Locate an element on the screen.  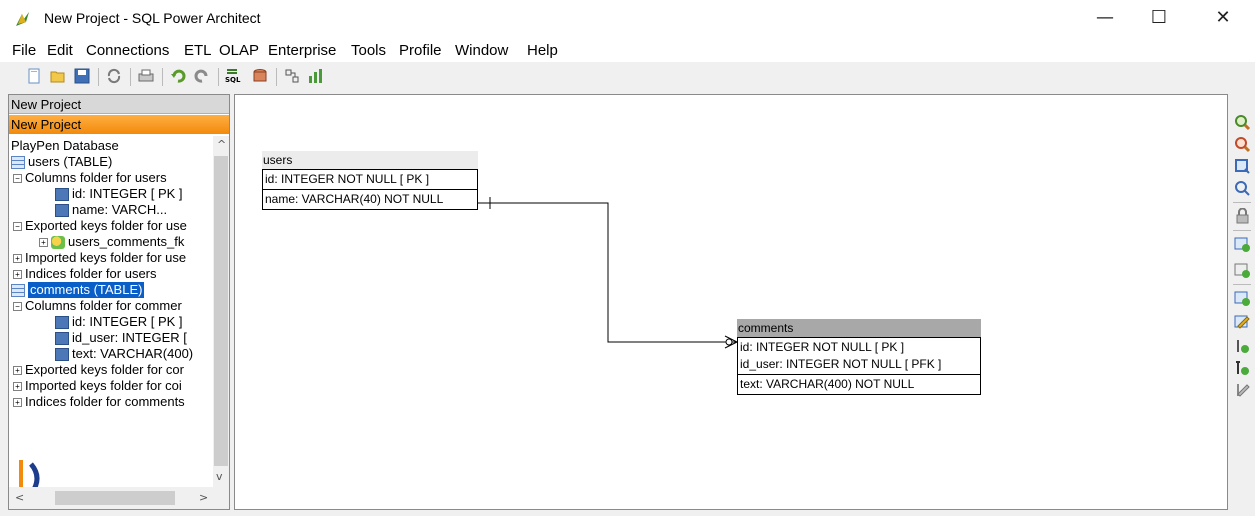
tree-vertical-scrollbar: ^ v is located at coordinates (221, 311).